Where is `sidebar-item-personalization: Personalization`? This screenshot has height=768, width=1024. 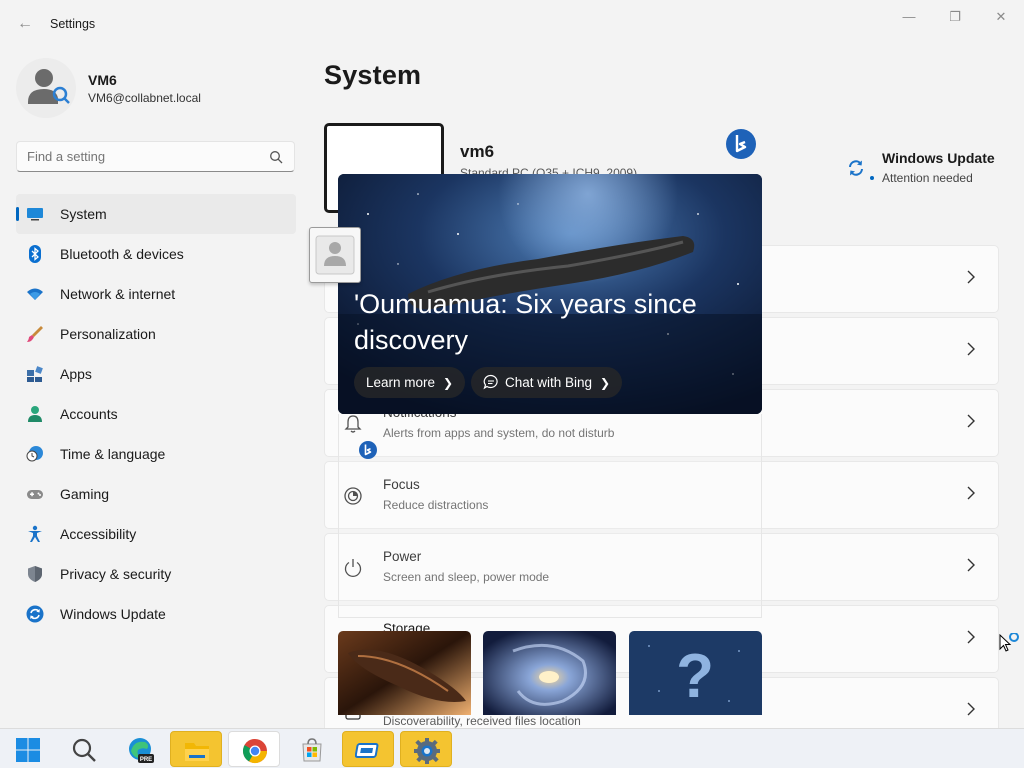 sidebar-item-personalization: Personalization is located at coordinates (156, 334).